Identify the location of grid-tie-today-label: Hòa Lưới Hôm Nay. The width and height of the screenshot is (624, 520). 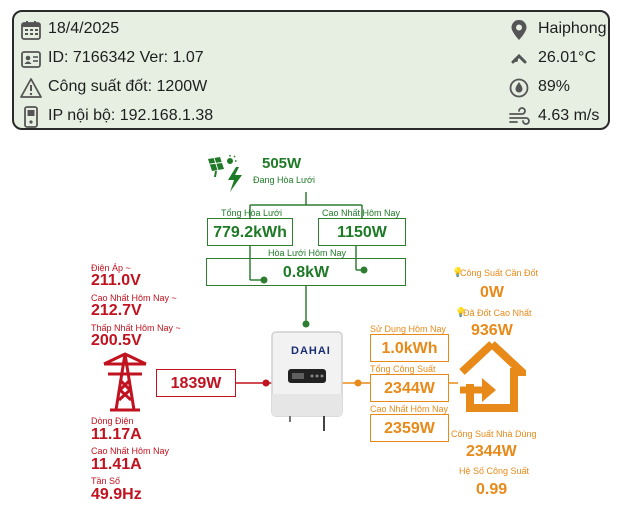
(307, 253).